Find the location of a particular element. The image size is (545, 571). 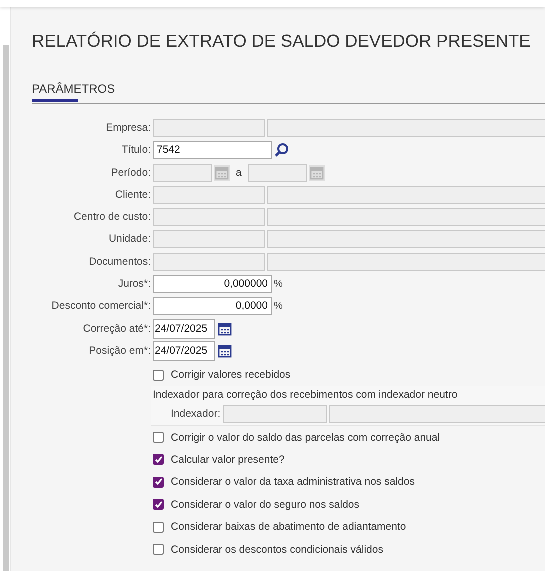

field-label: Correção até*: is located at coordinates (116, 328).